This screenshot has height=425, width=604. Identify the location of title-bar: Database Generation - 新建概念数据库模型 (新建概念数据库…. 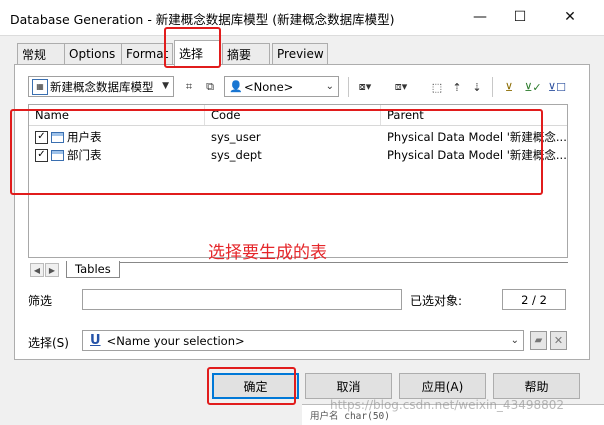
(302, 18).